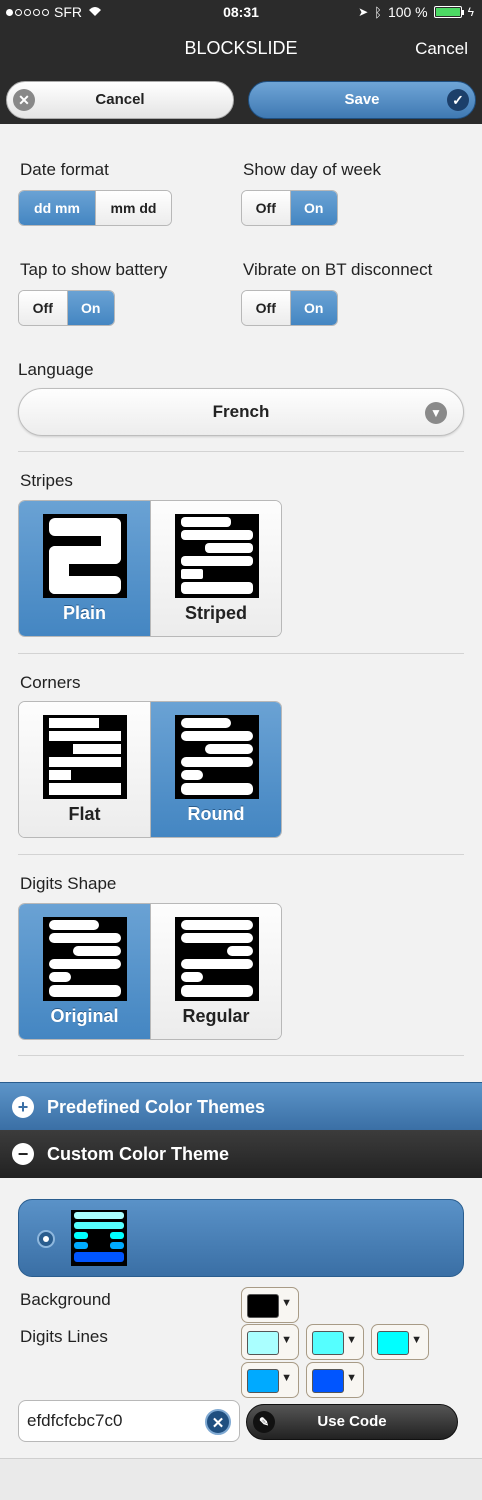 This screenshot has height=1500, width=482. I want to click on digits-shape-option-original-label: Original, so click(84, 1016).